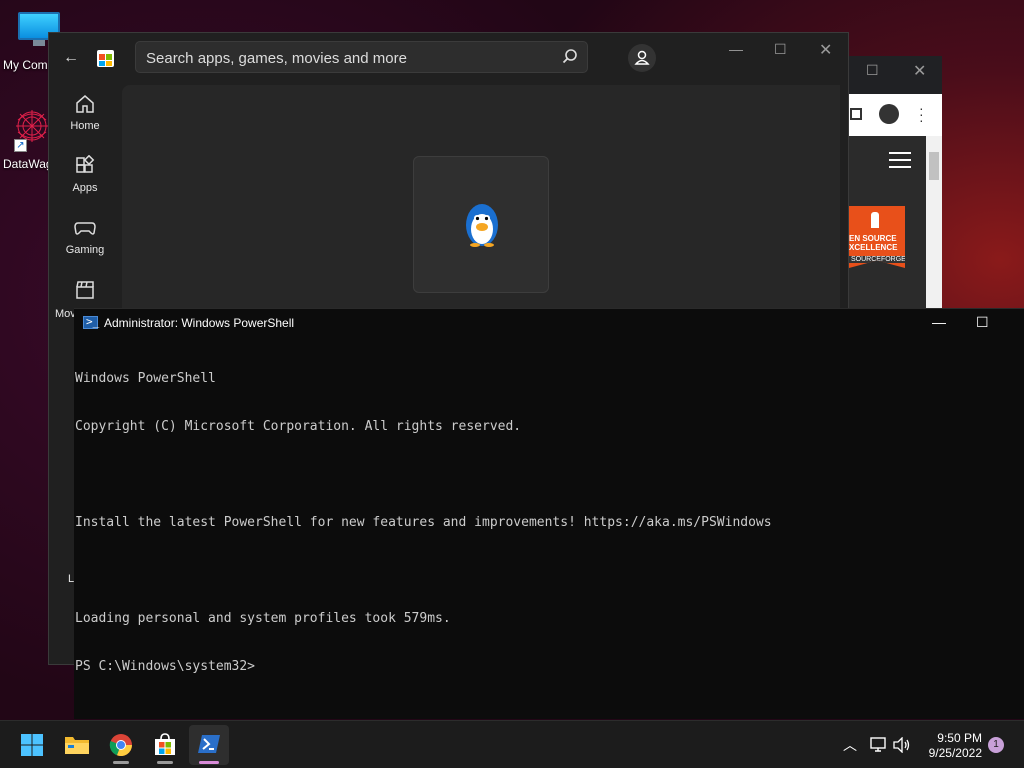 The image size is (1024, 768). Describe the element at coordinates (20, 145) in the screenshot. I see `shortcut-arrow-icon: ↗` at that location.